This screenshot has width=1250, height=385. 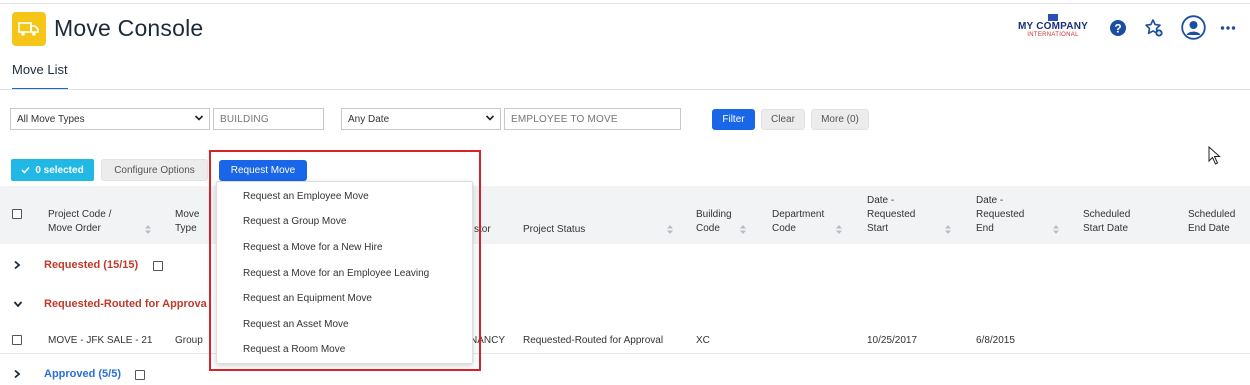 I want to click on company-logo-mark, so click(x=1053, y=17).